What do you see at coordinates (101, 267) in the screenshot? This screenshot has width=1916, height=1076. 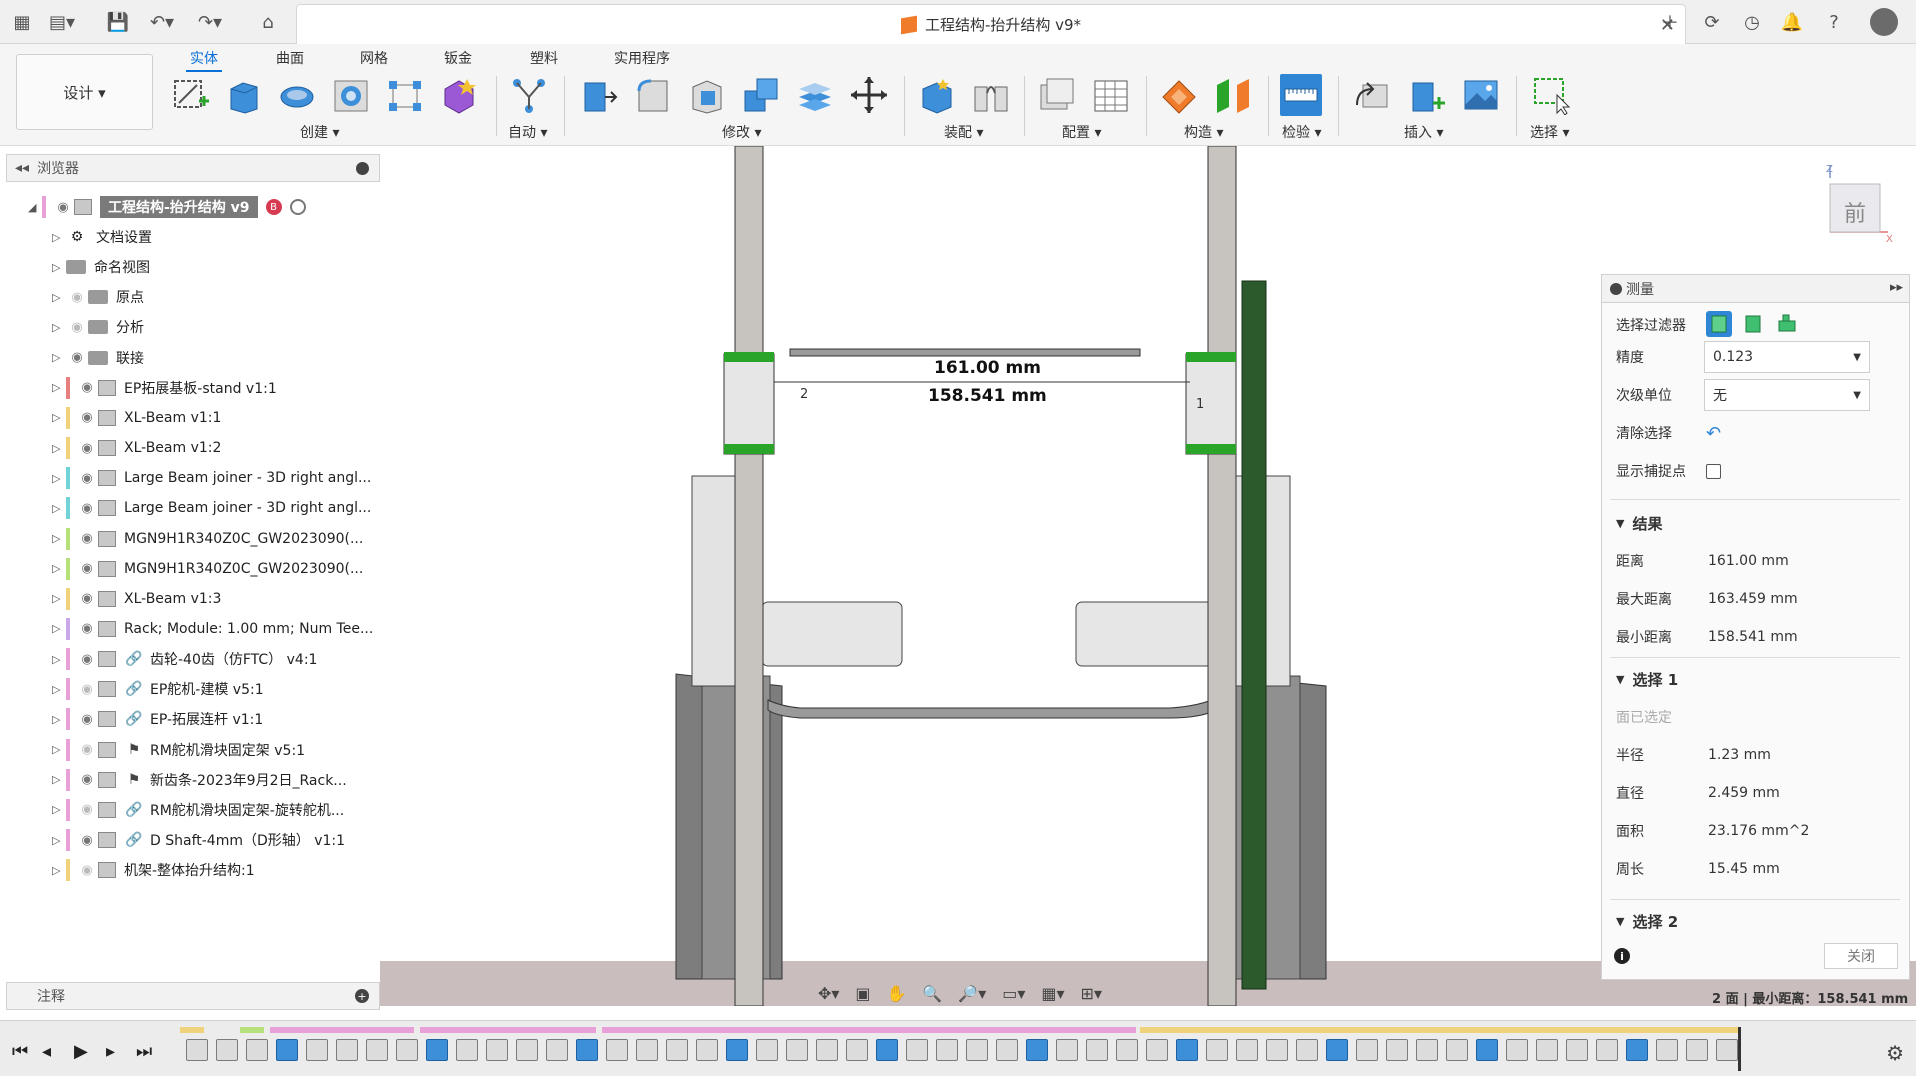 I see `browser-item: ▷ 命名视图` at bounding box center [101, 267].